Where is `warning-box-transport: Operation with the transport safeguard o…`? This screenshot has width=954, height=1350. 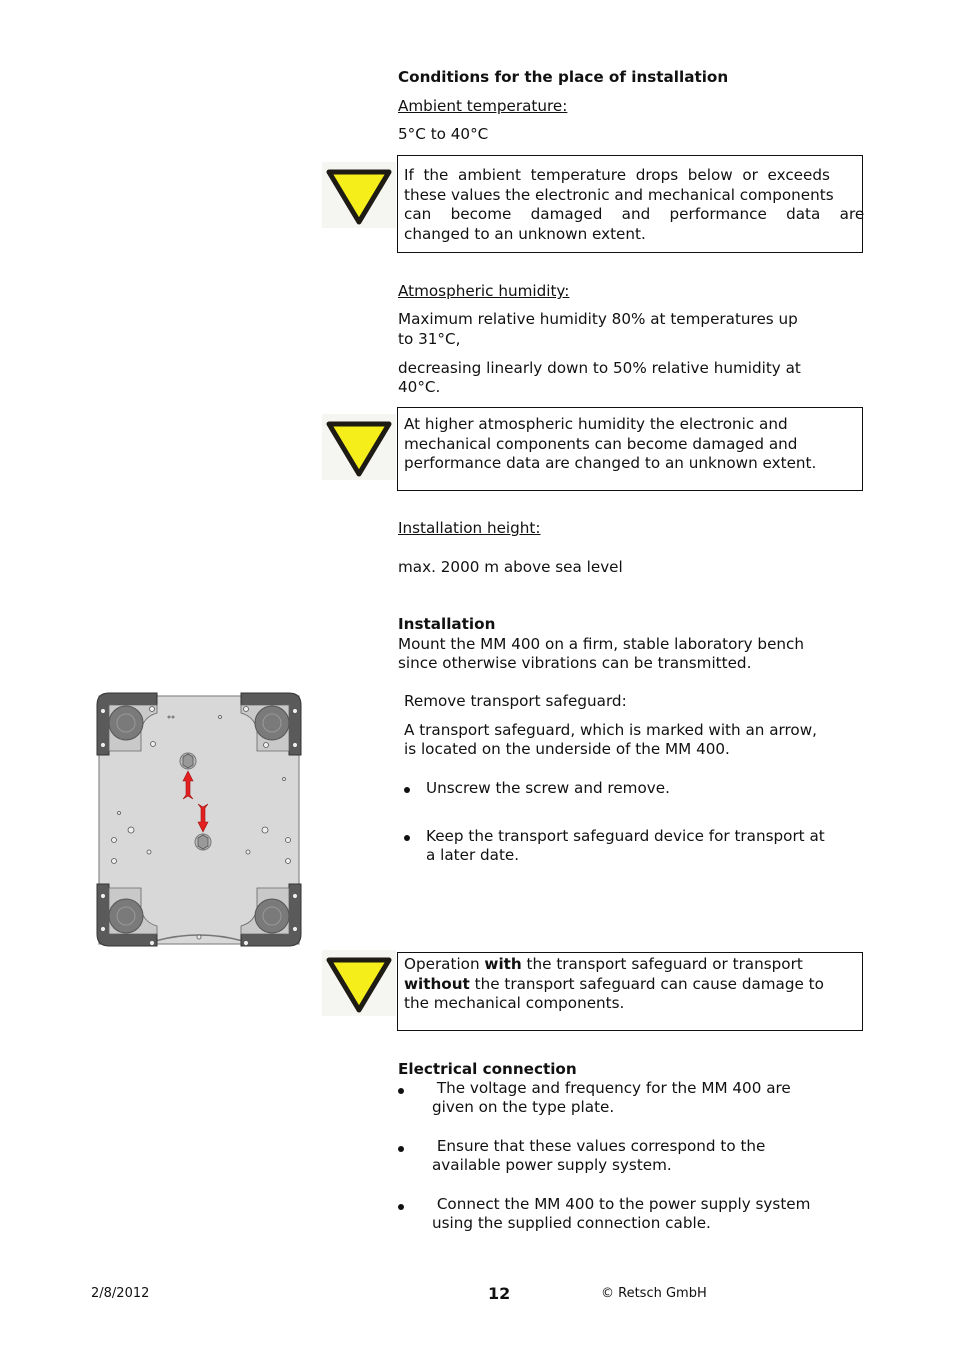 warning-box-transport: Operation with the transport safeguard o… is located at coordinates (630, 991).